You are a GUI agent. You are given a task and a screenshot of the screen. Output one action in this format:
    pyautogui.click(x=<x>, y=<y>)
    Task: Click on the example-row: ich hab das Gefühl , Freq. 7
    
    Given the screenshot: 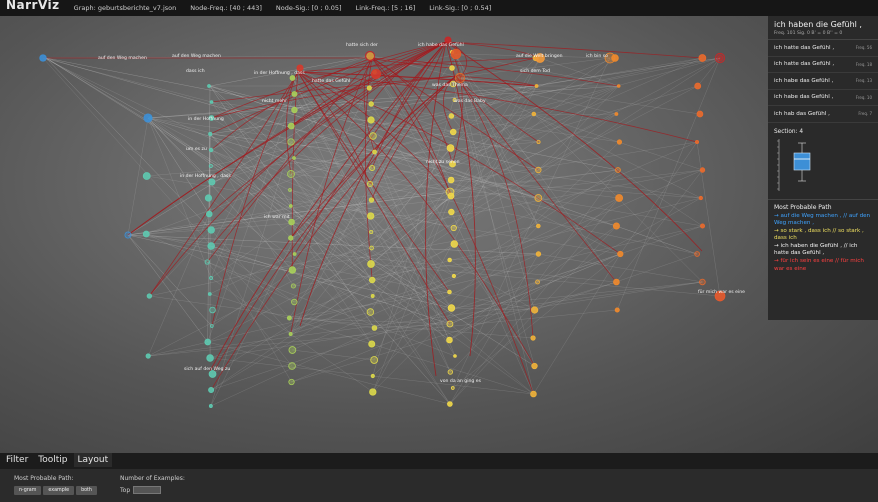 What is the action you would take?
    pyautogui.click(x=823, y=114)
    